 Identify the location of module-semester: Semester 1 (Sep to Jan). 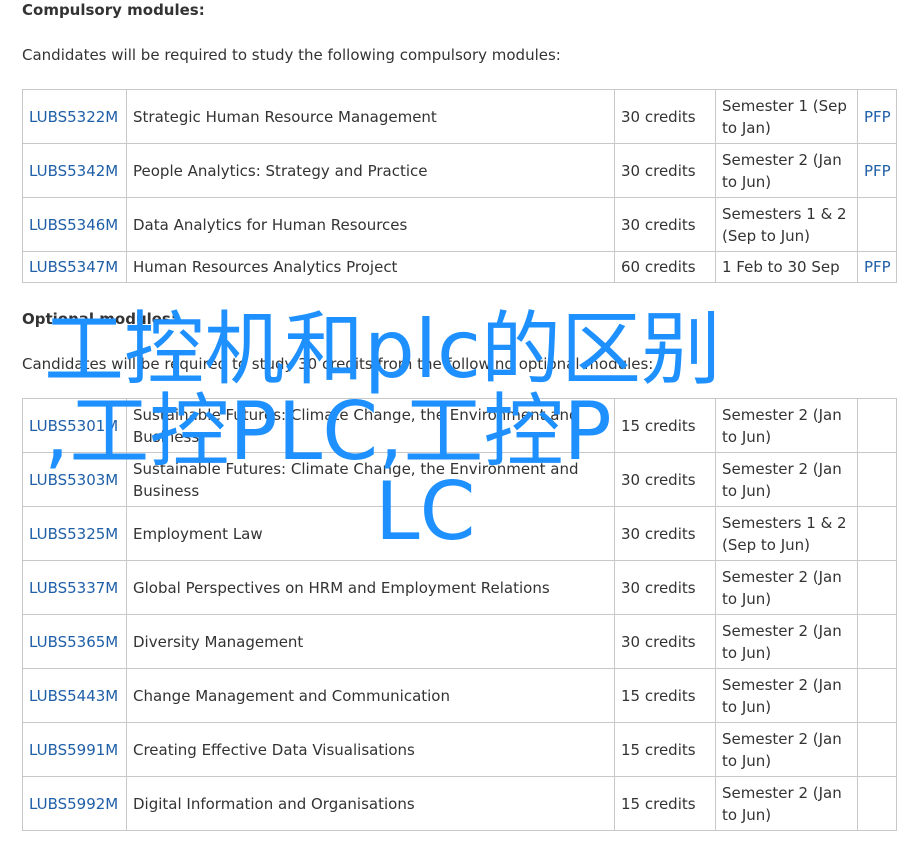
(786, 116).